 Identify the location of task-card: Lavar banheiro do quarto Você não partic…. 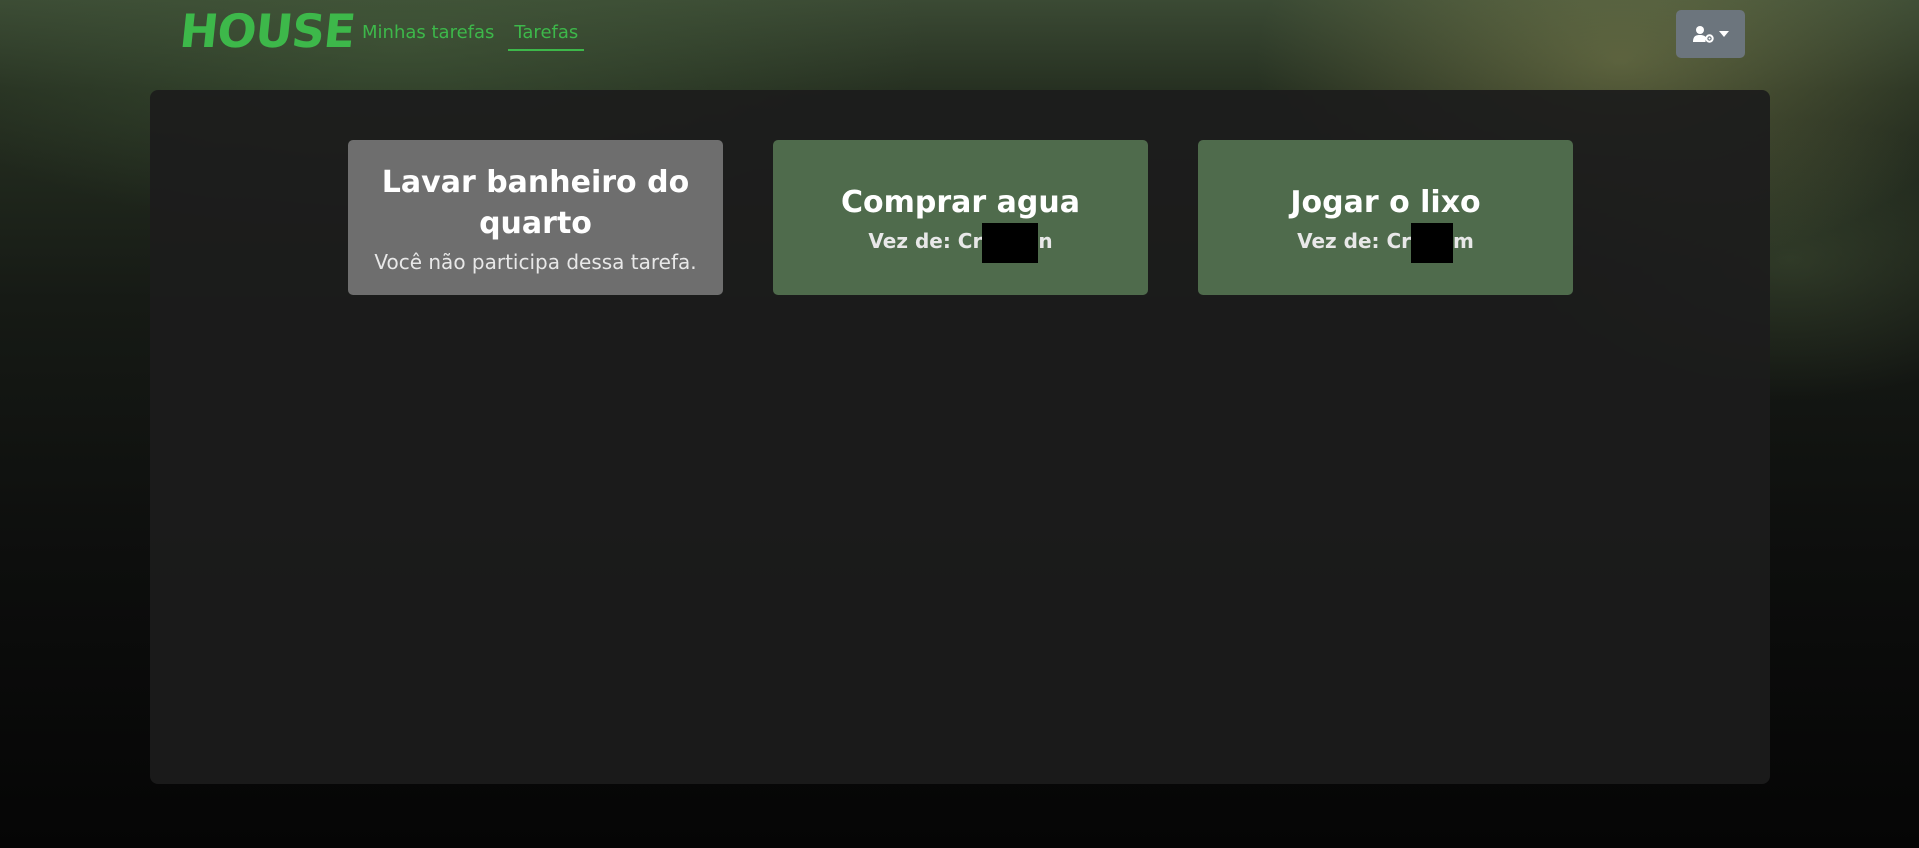
(535, 217).